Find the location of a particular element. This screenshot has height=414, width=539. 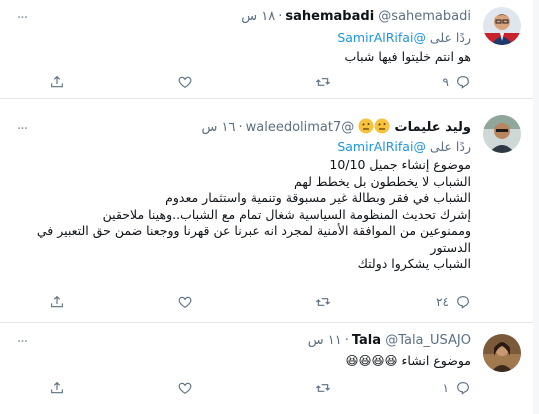

scrollbar-track is located at coordinates (536, 207).